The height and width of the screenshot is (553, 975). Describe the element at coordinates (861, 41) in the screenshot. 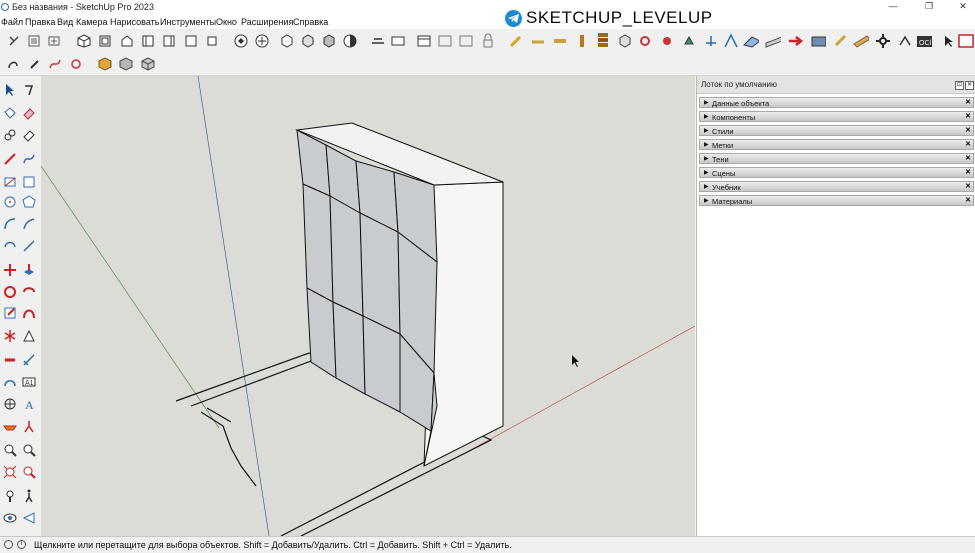

I see `board-icon` at that location.